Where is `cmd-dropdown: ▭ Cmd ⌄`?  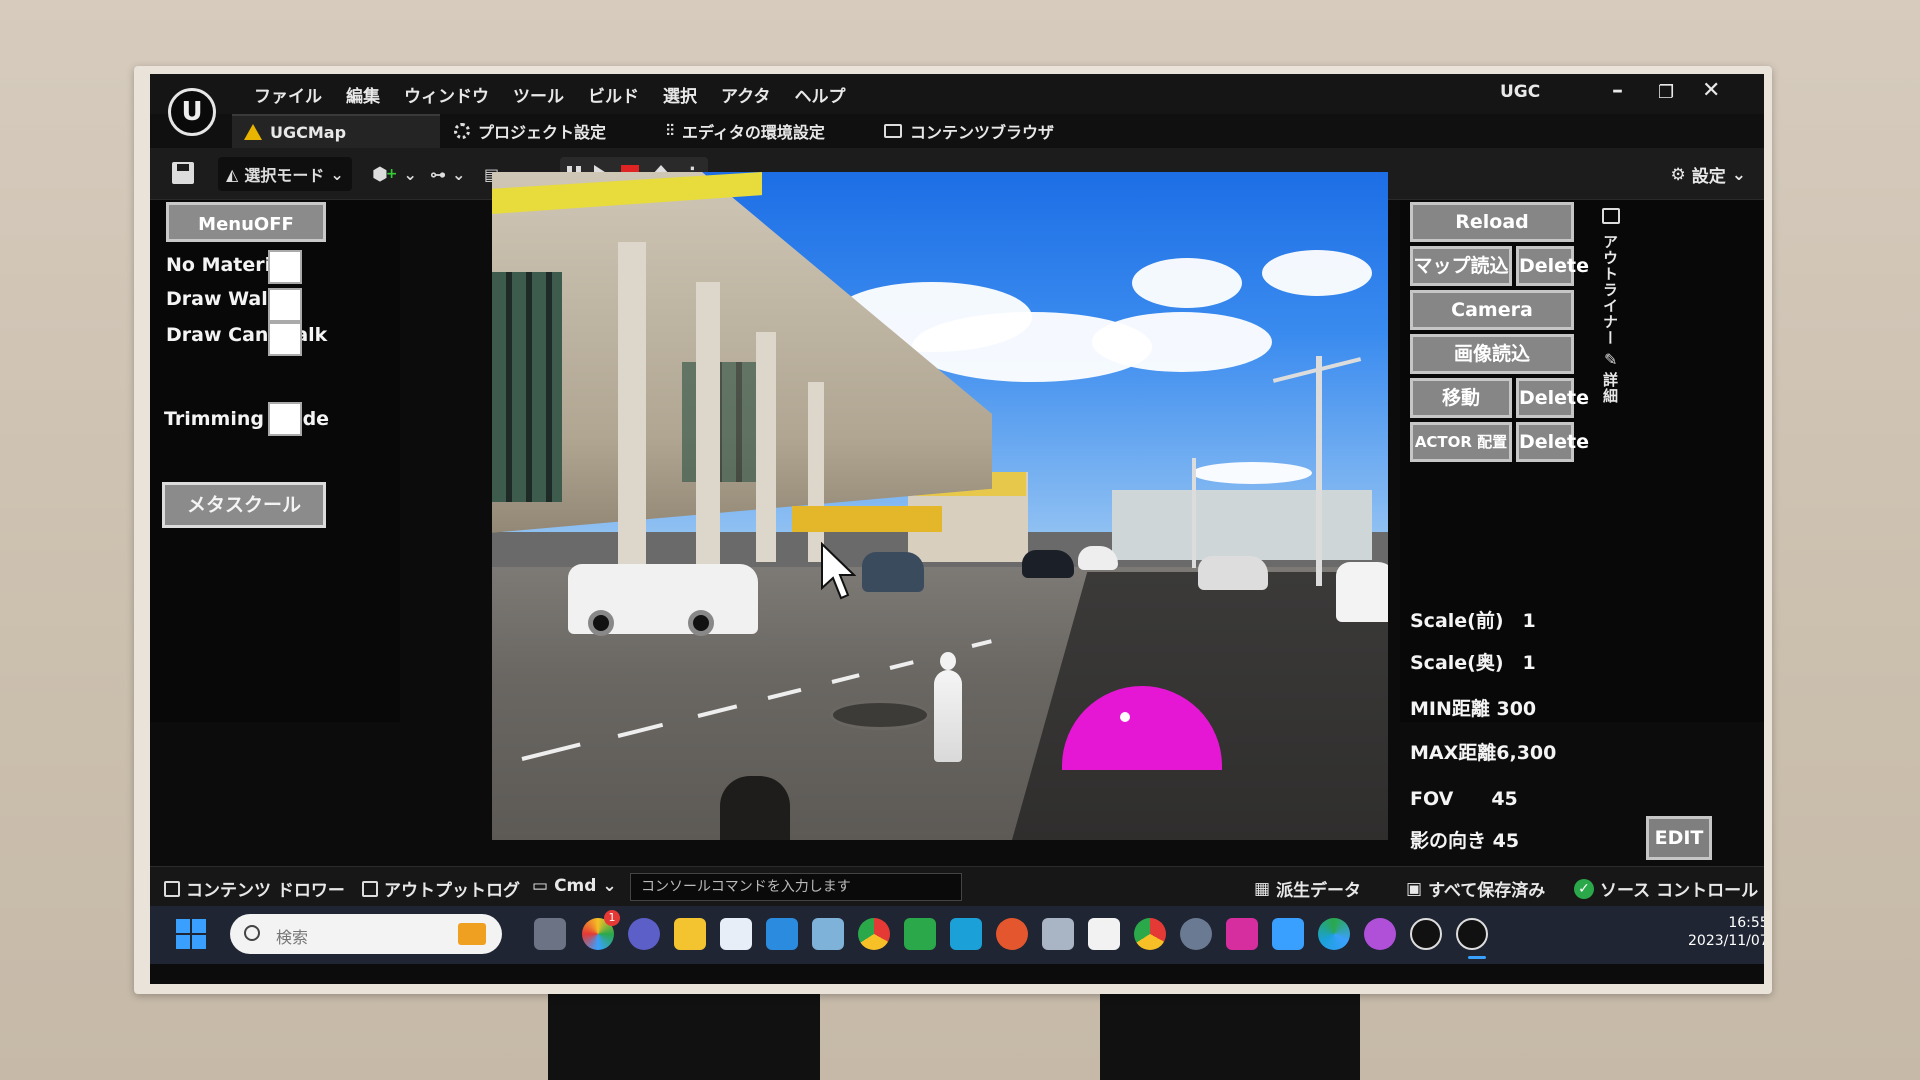
cmd-dropdown: ▭ Cmd ⌄ is located at coordinates (574, 886).